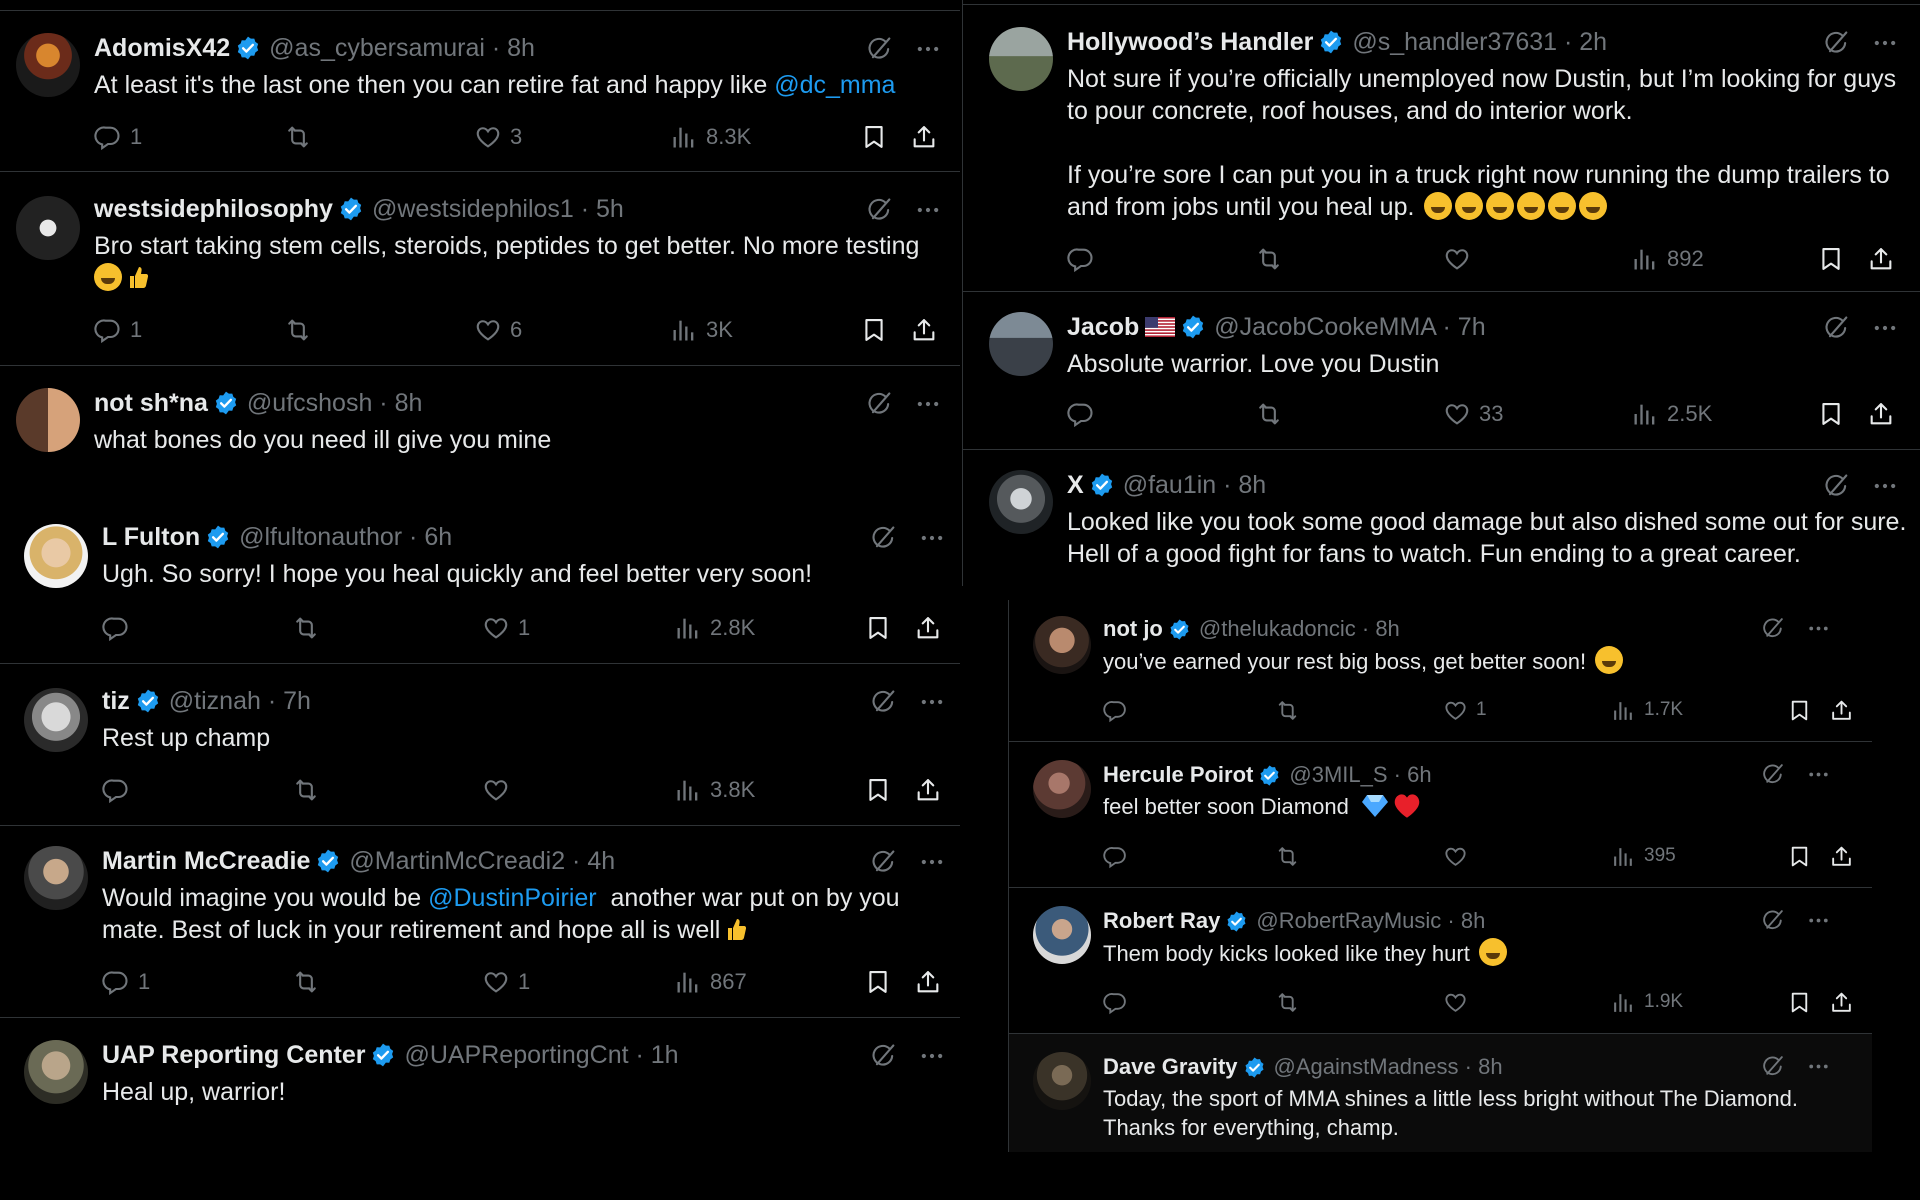 This screenshot has height=1200, width=1920. Describe the element at coordinates (1643, 856) in the screenshot. I see `views-button: 395` at that location.